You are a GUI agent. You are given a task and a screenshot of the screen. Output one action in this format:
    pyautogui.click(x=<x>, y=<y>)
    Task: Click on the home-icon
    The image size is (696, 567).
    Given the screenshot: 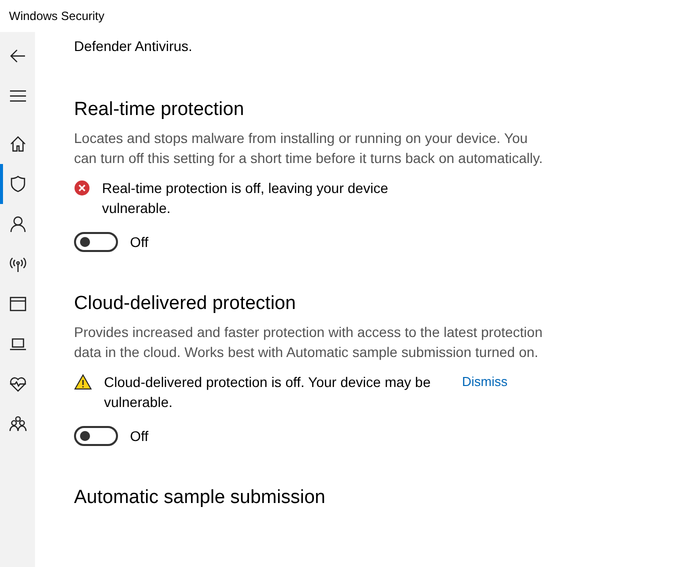 What is the action you would take?
    pyautogui.click(x=17, y=144)
    